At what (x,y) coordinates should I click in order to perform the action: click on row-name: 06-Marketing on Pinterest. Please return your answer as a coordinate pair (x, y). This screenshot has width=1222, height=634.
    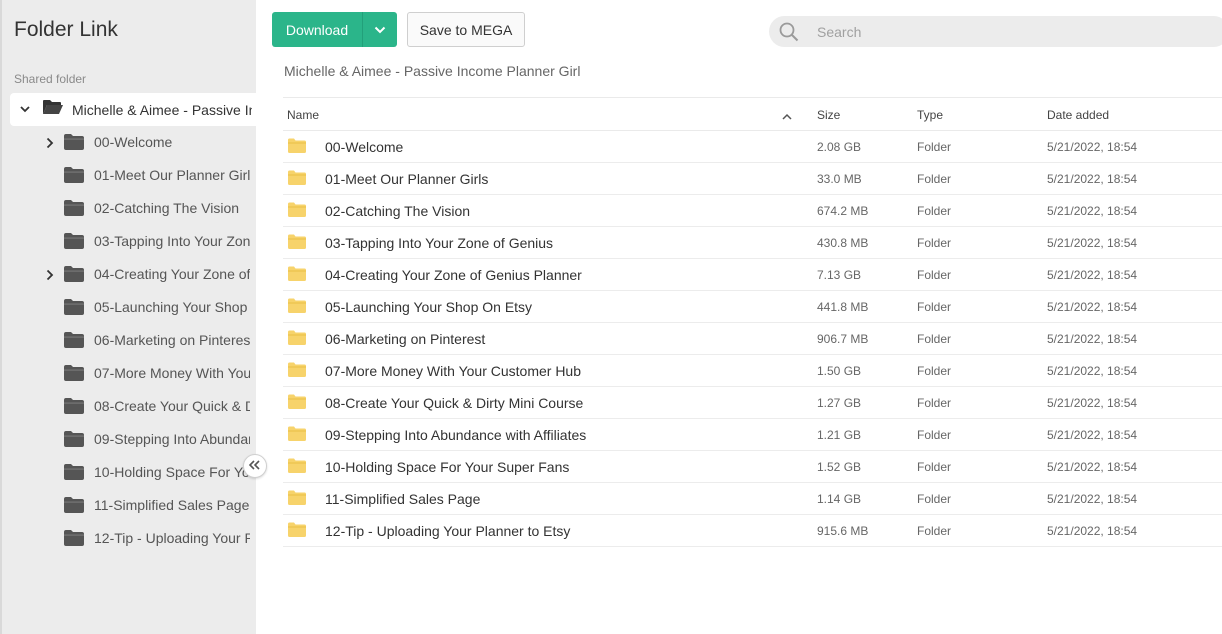
    Looking at the image, I should click on (405, 339).